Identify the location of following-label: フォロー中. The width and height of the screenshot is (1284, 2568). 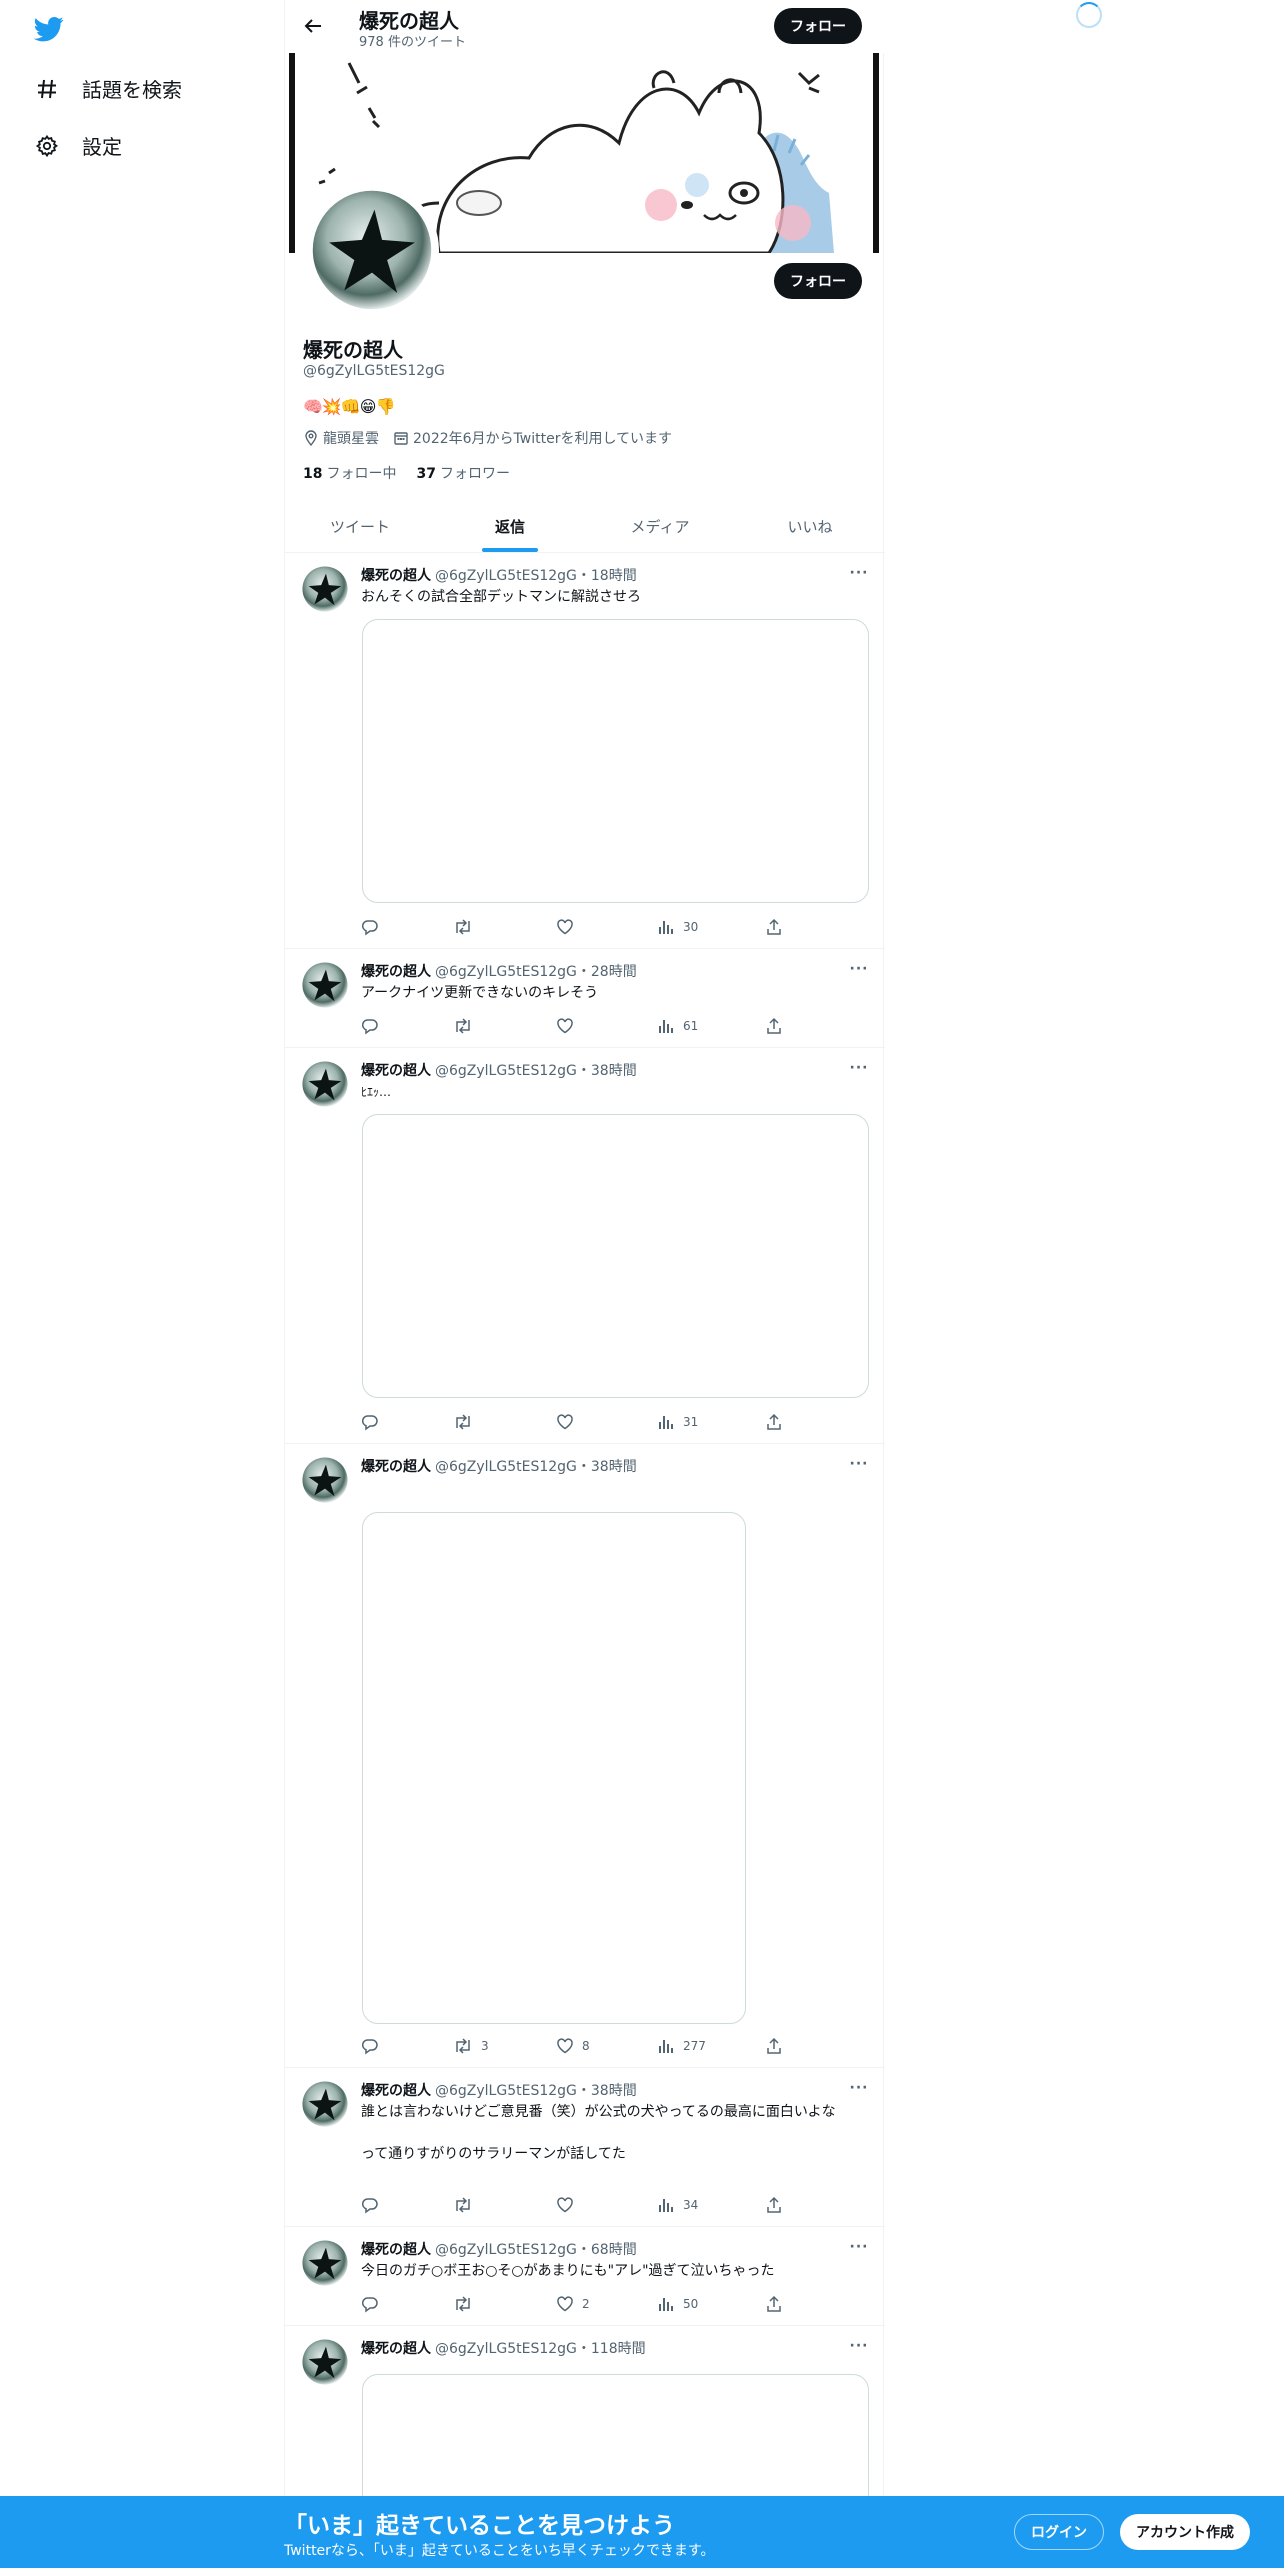
(361, 474).